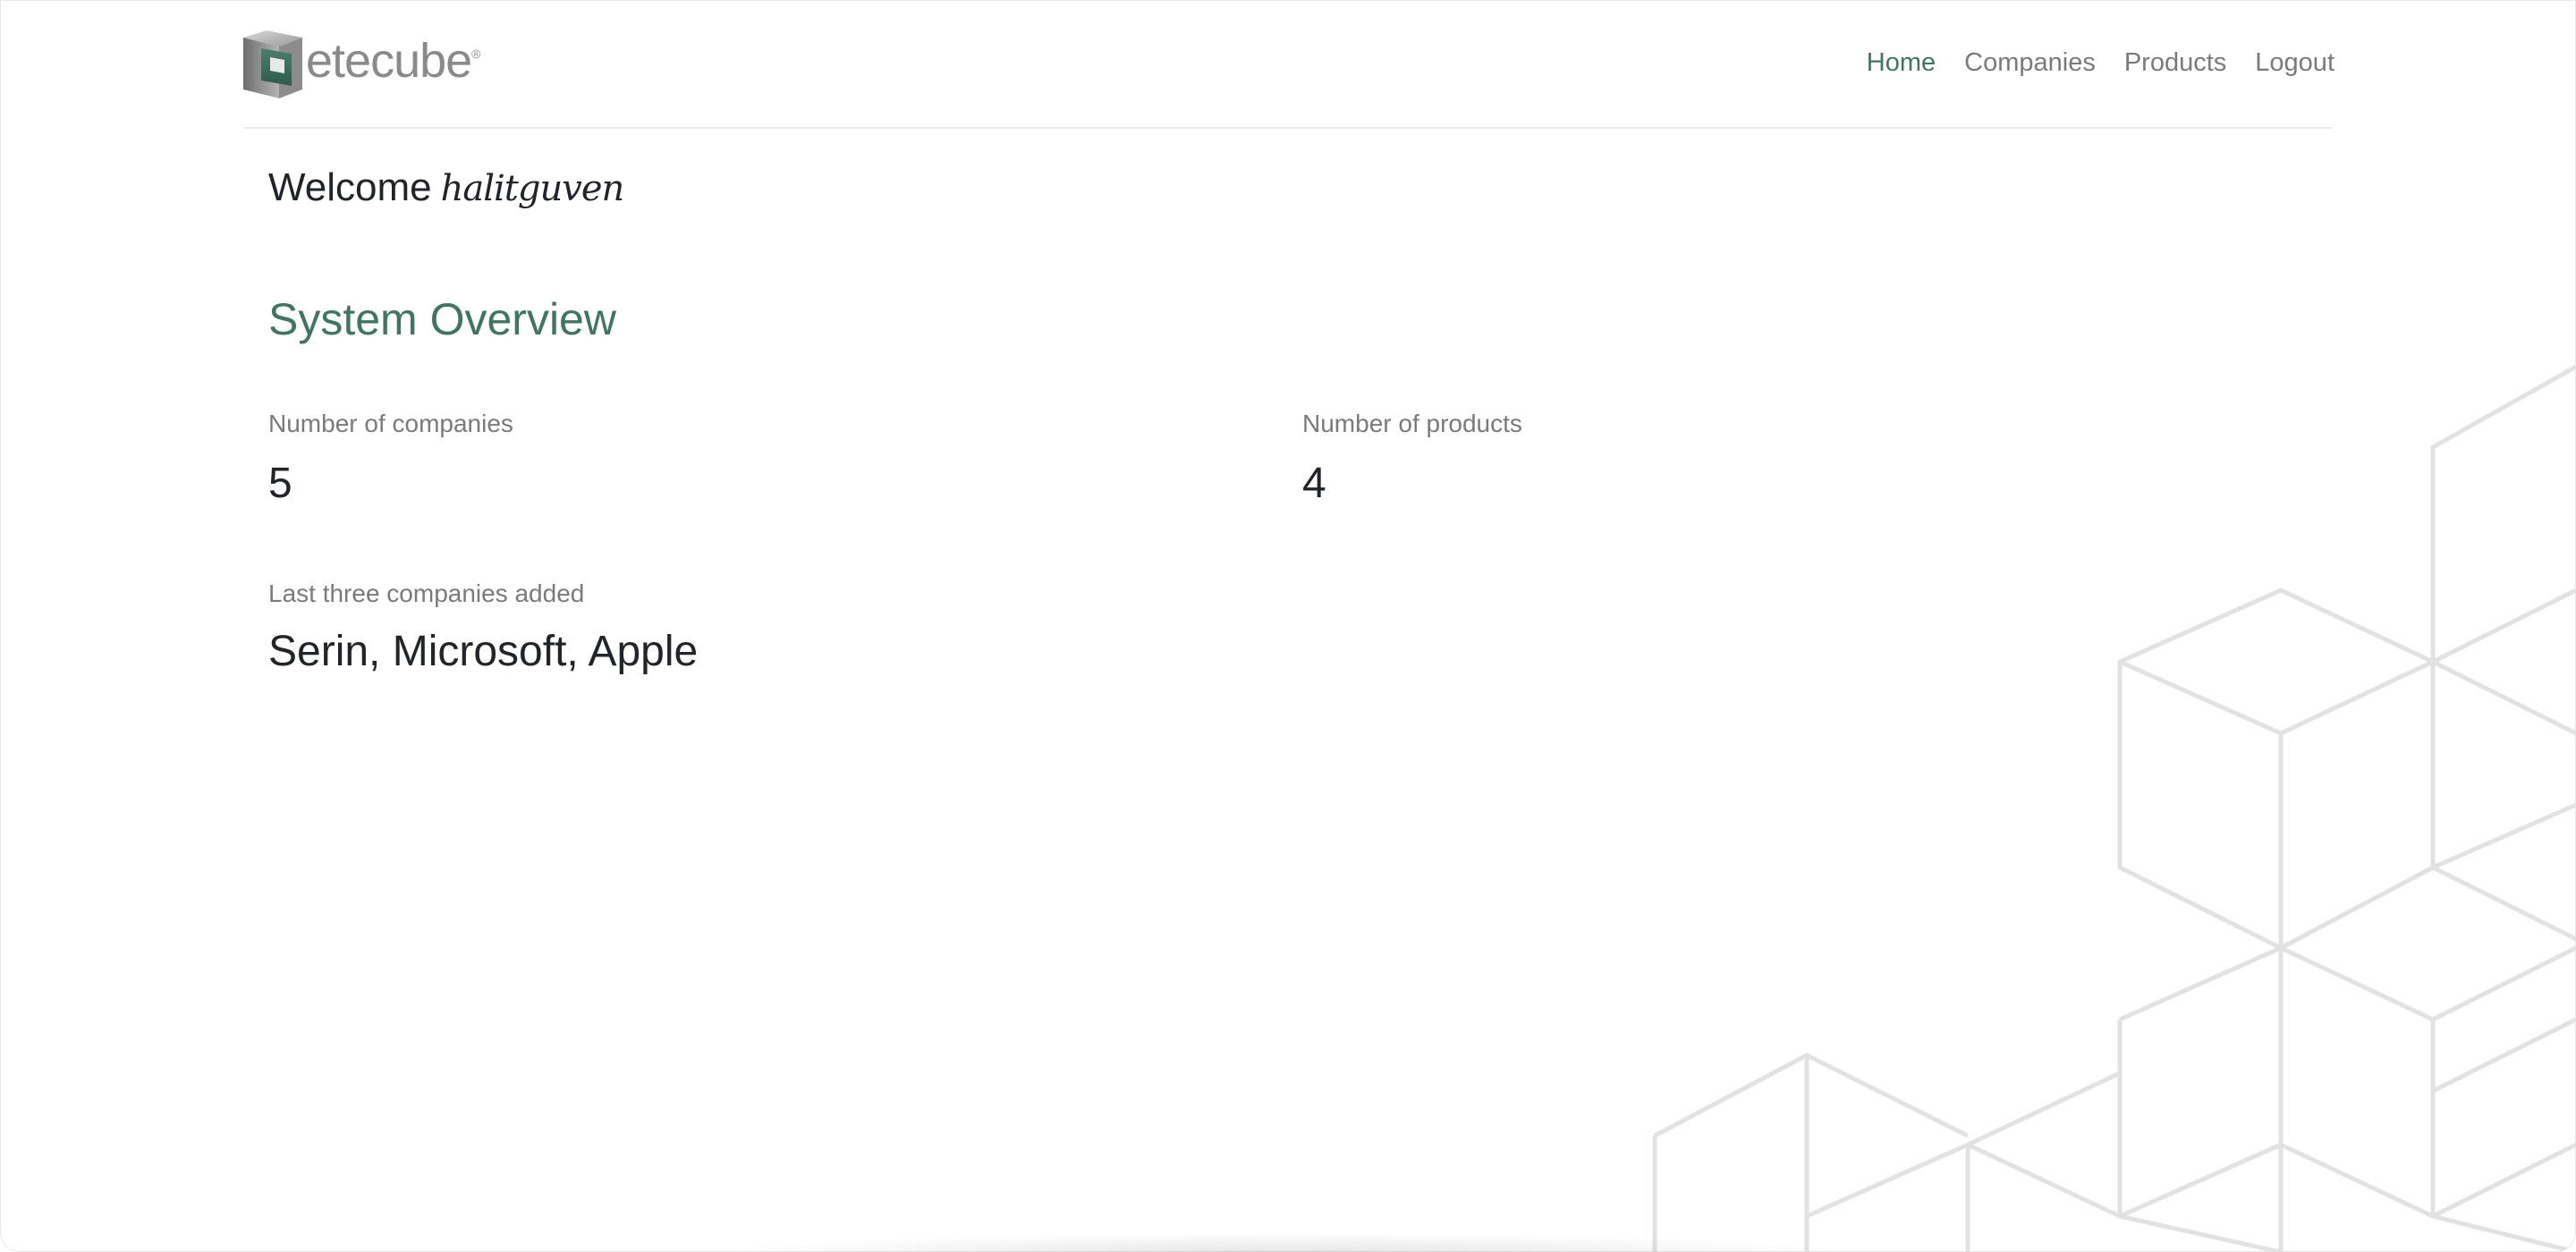 The width and height of the screenshot is (2576, 1252). What do you see at coordinates (476, 54) in the screenshot?
I see `registered-mark: ®` at bounding box center [476, 54].